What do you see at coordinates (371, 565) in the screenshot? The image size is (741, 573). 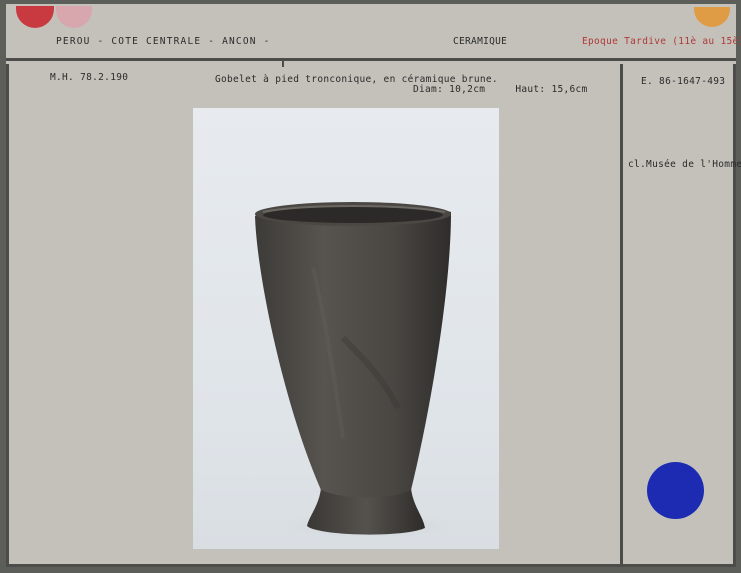 I see `bottom-divider` at bounding box center [371, 565].